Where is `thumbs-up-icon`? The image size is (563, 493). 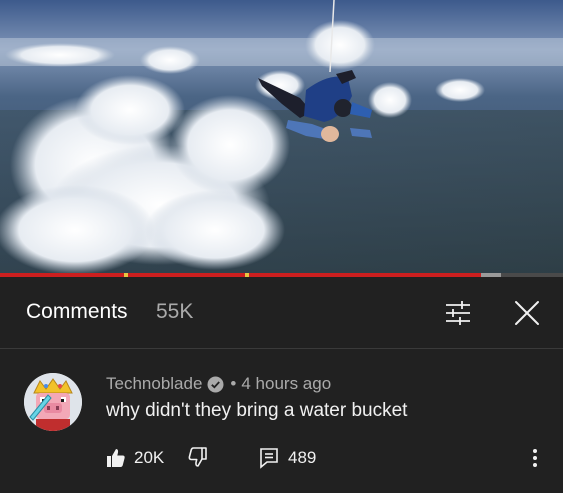 thumbs-up-icon is located at coordinates (116, 458).